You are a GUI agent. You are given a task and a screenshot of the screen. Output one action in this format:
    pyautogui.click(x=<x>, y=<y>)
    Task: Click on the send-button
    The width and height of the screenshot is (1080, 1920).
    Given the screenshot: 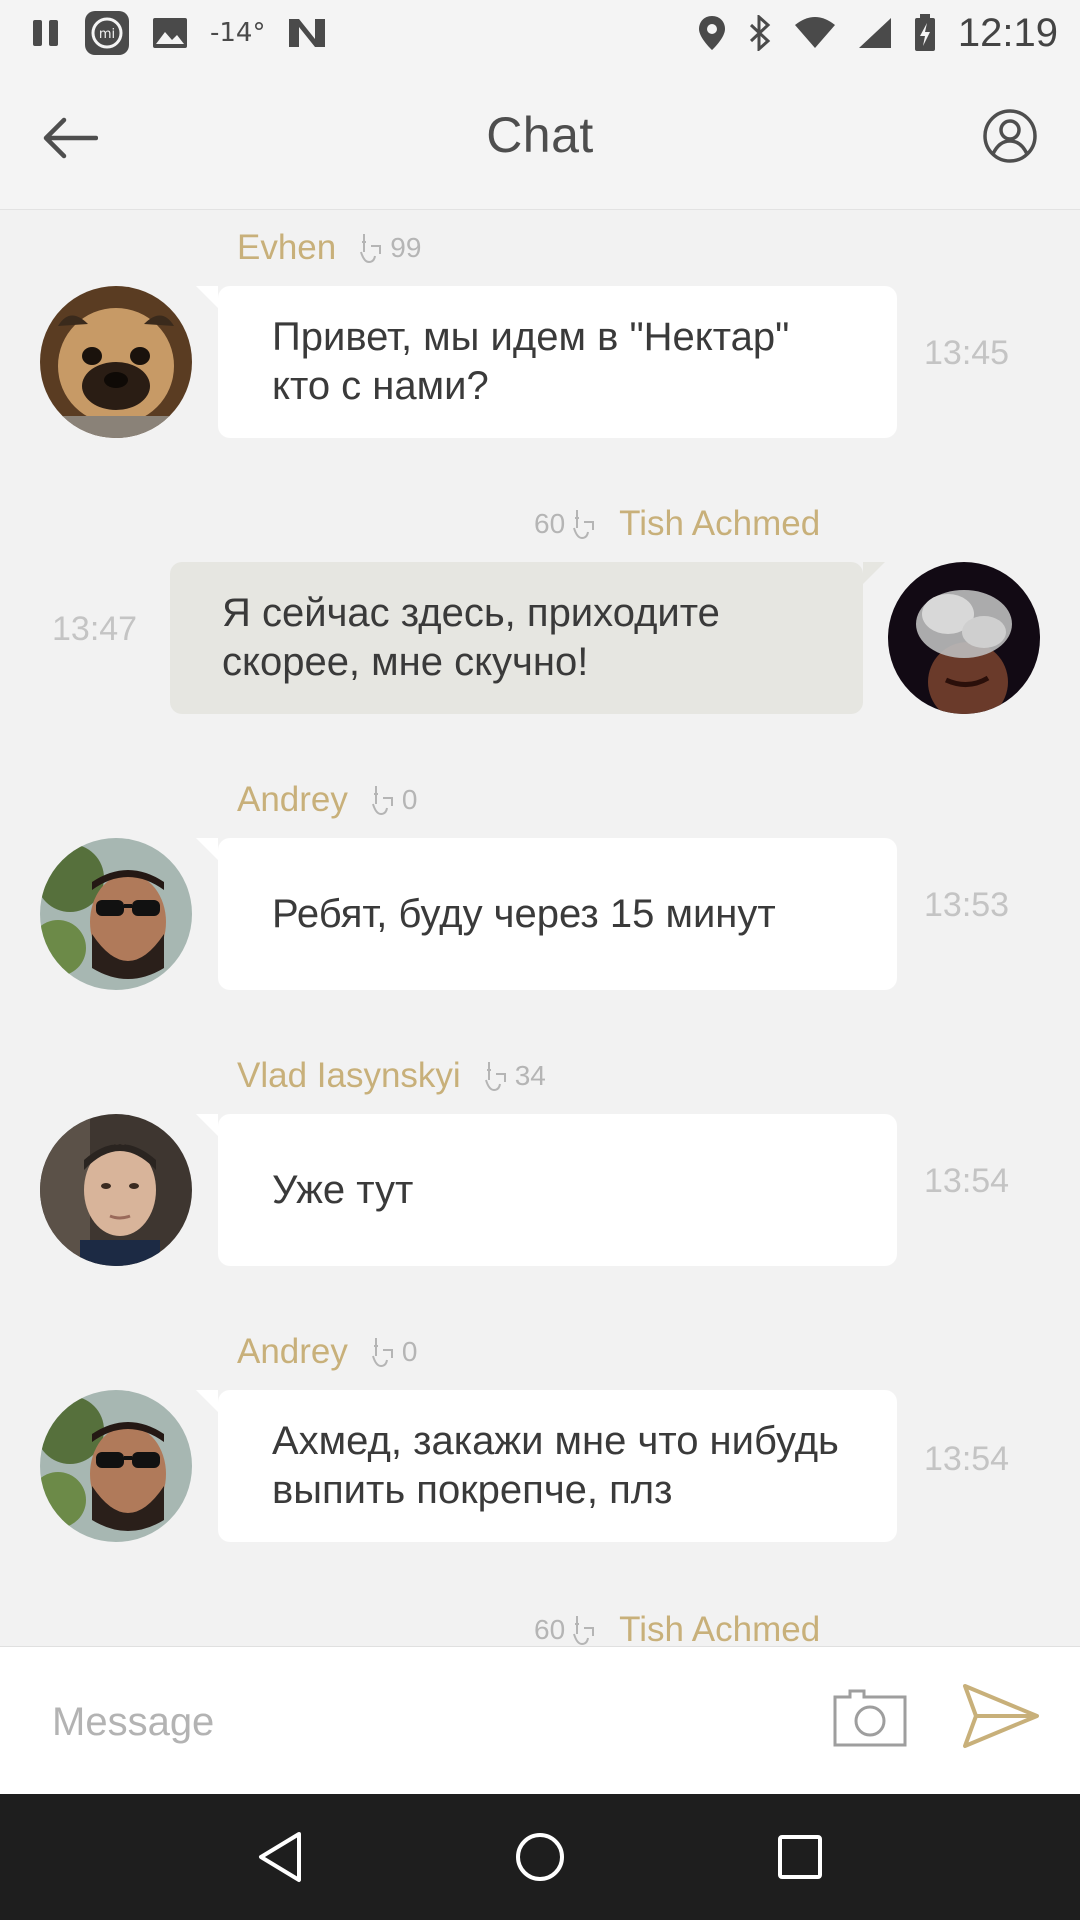 What is the action you would take?
    pyautogui.click(x=1001, y=1716)
    